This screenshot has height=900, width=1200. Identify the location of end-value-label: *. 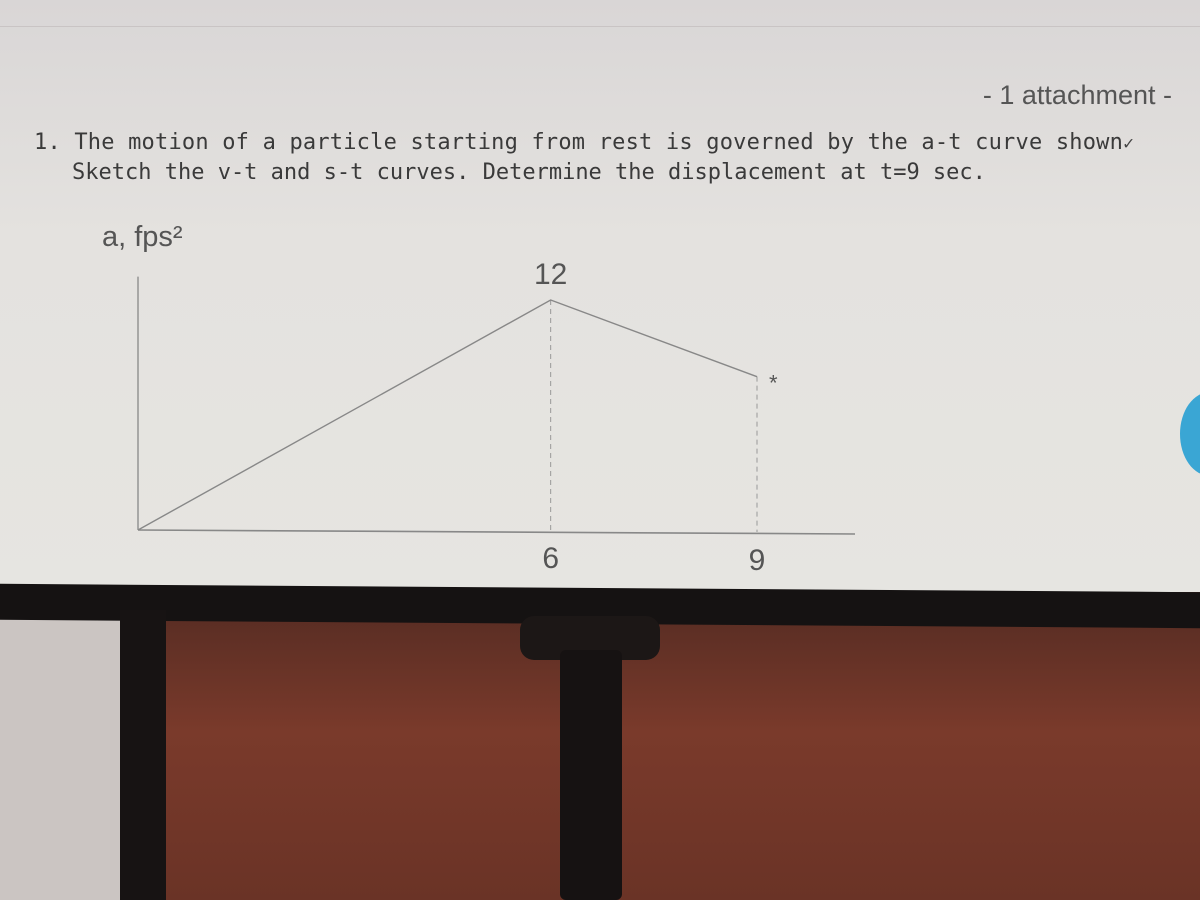
(773, 383).